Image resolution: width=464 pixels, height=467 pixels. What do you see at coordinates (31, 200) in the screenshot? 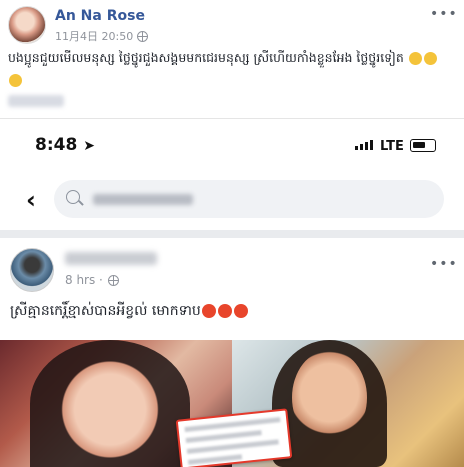
I see `back-arrow-icon: ‹` at bounding box center [31, 200].